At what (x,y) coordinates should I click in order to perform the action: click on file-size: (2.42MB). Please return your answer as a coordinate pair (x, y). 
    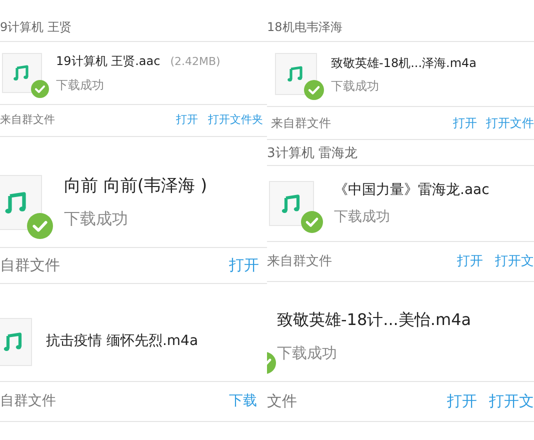
    Looking at the image, I should click on (195, 62).